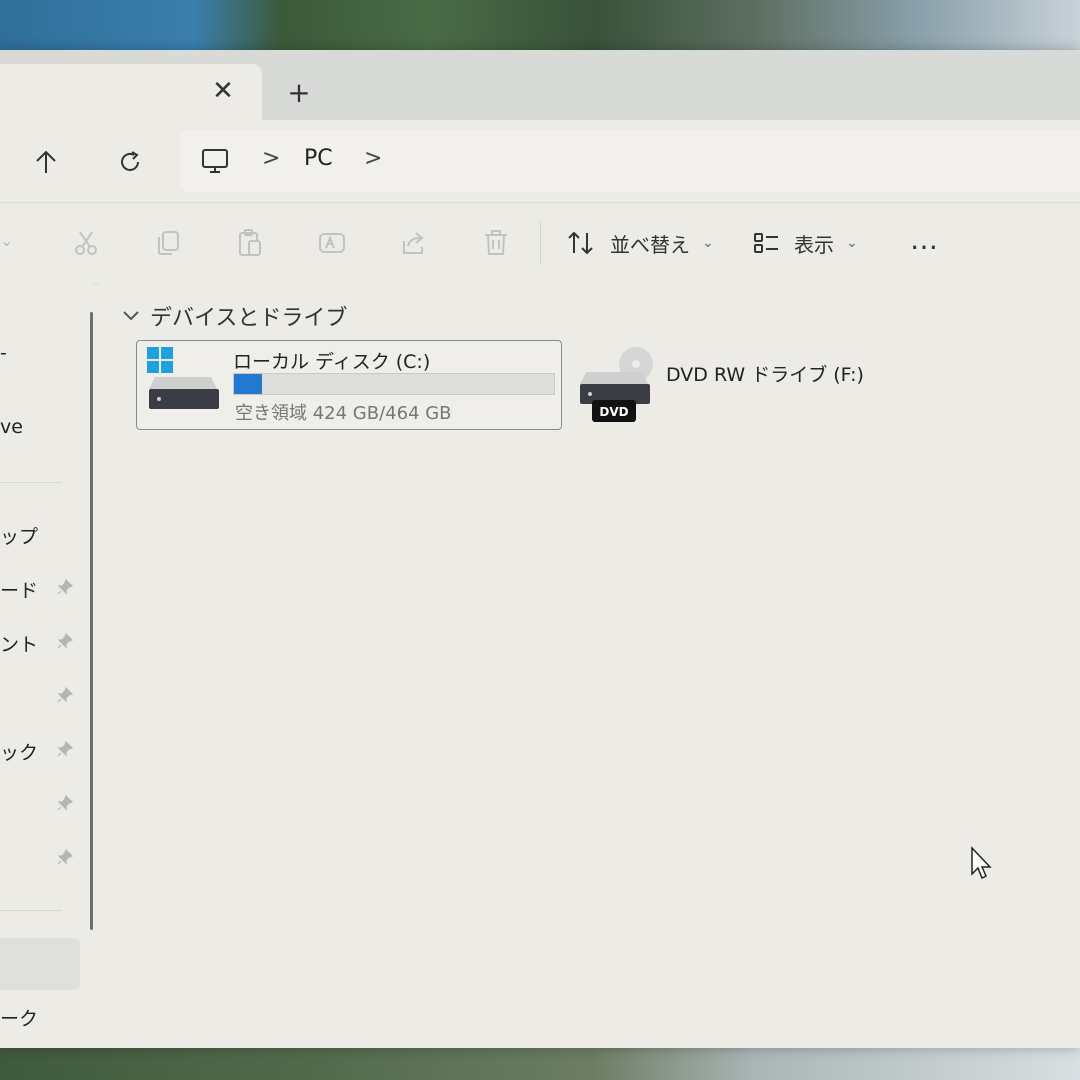 This screenshot has height=1080, width=1080. Describe the element at coordinates (332, 243) in the screenshot. I see `rename-icon` at that location.